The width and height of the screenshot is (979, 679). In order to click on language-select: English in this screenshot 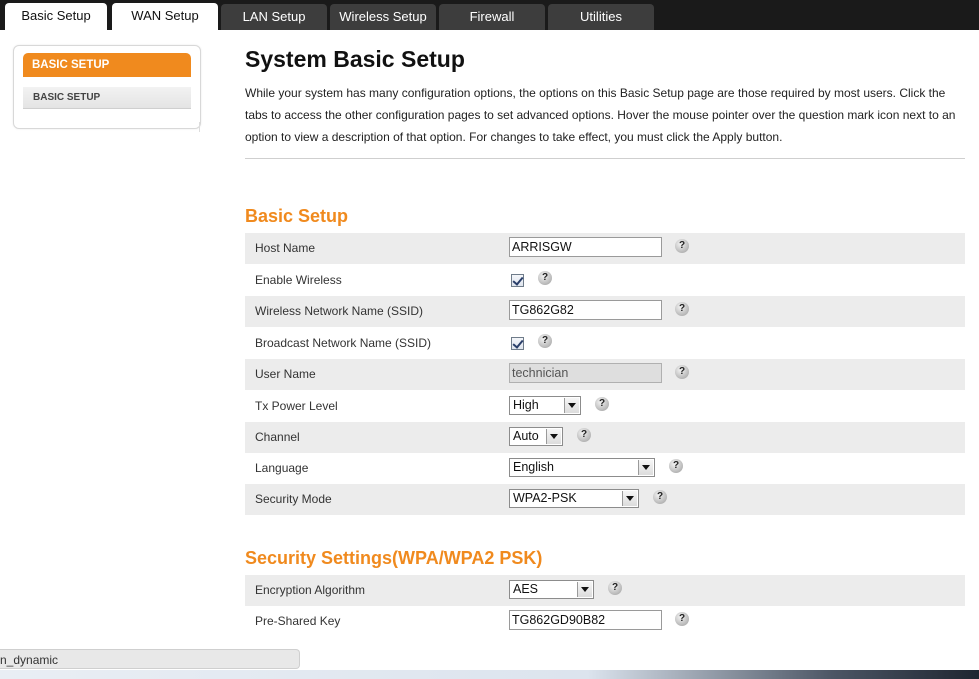, I will do `click(582, 467)`.